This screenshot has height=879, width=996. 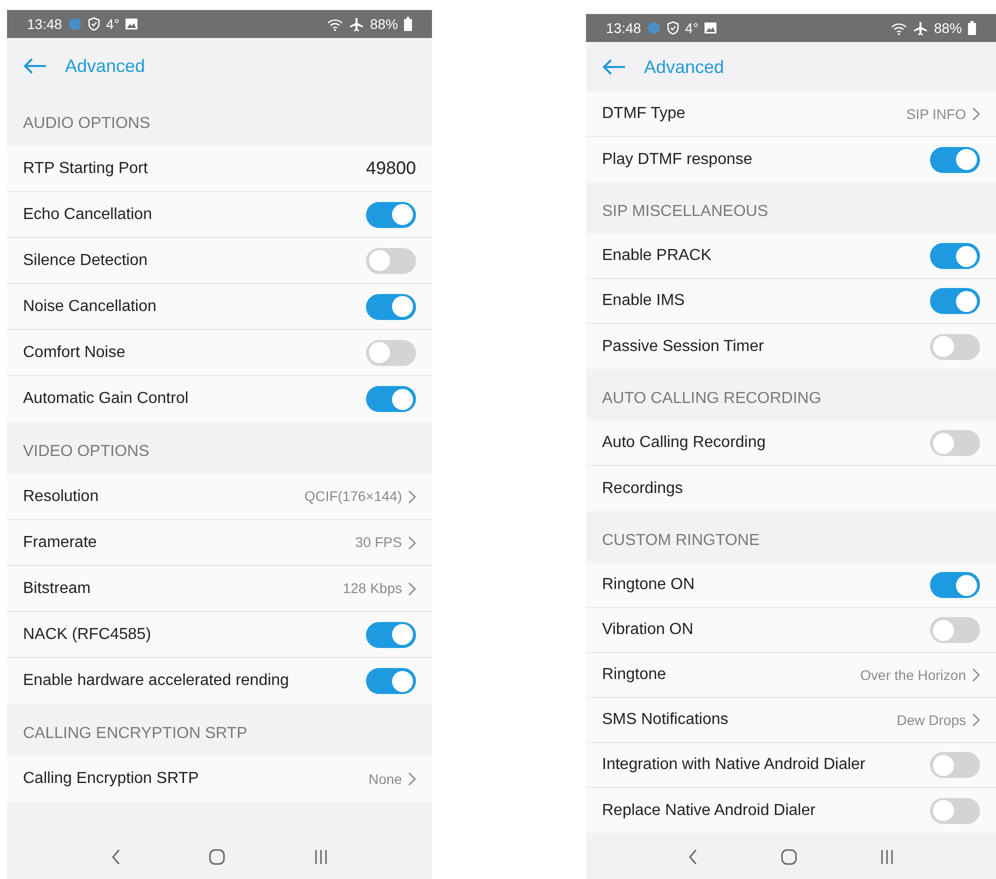 I want to click on setting-row: SMS Notifications Dew Drops, so click(x=791, y=720).